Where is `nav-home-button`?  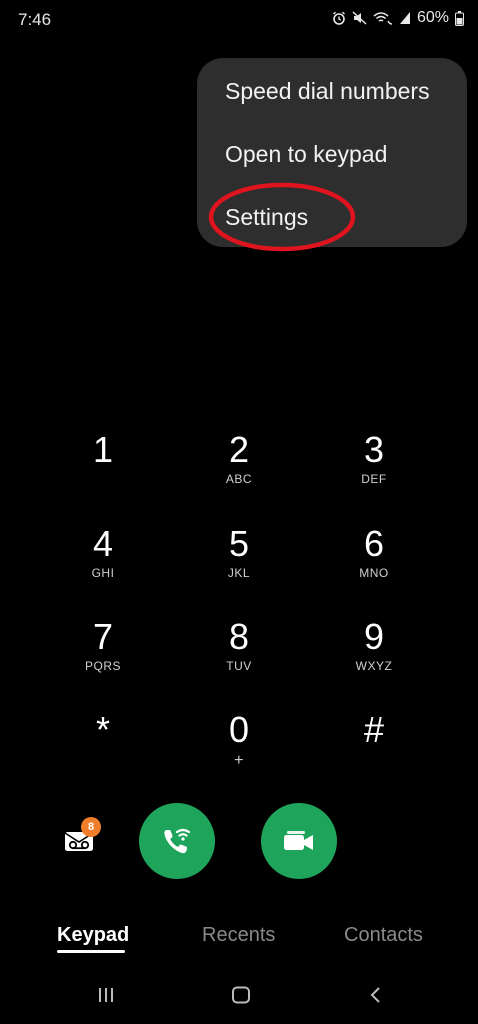 nav-home-button is located at coordinates (241, 997).